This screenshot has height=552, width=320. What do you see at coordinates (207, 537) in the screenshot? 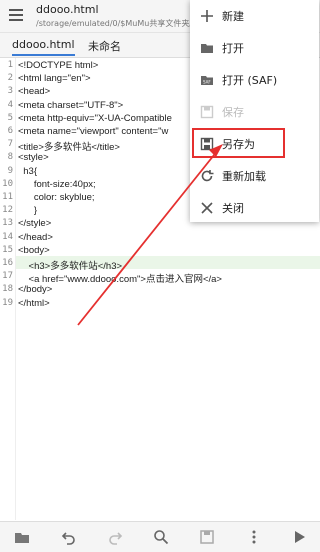
I see `save-icon` at bounding box center [207, 537].